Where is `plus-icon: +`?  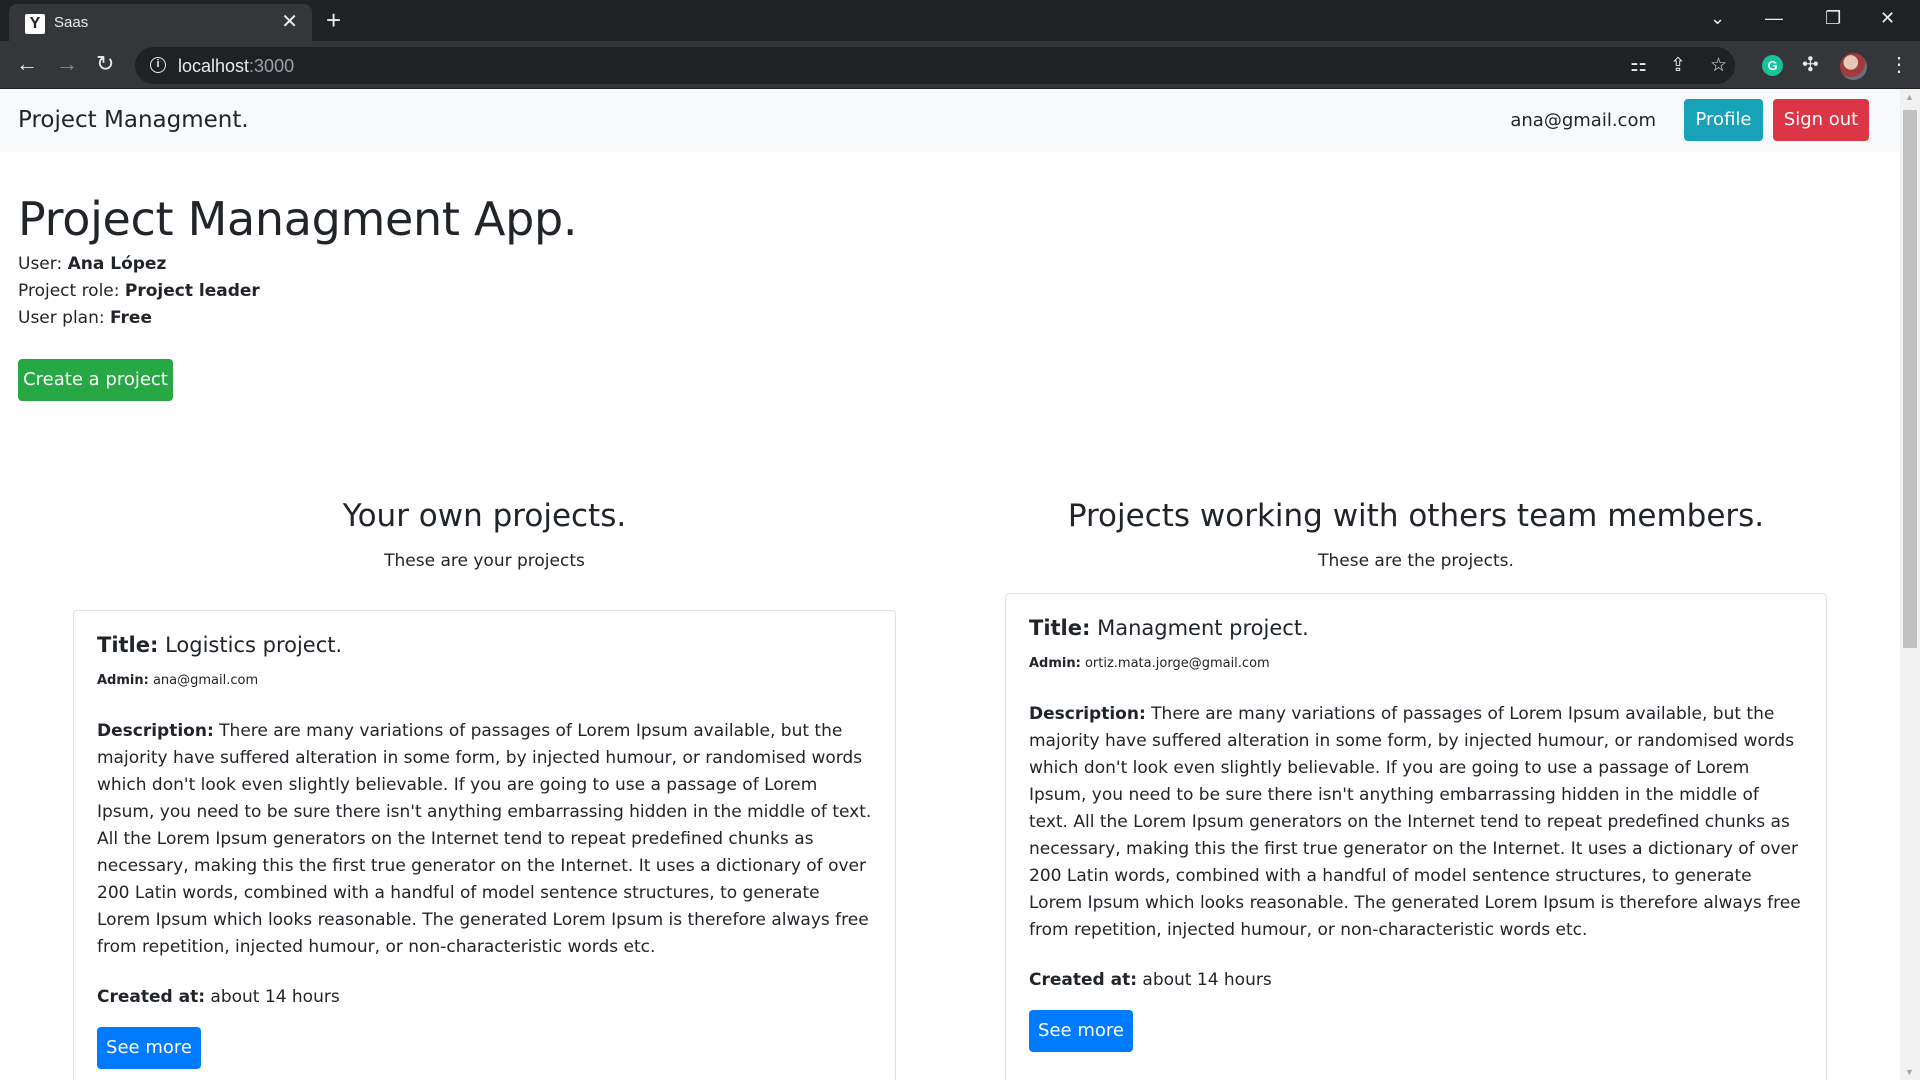
plus-icon: + is located at coordinates (333, 20).